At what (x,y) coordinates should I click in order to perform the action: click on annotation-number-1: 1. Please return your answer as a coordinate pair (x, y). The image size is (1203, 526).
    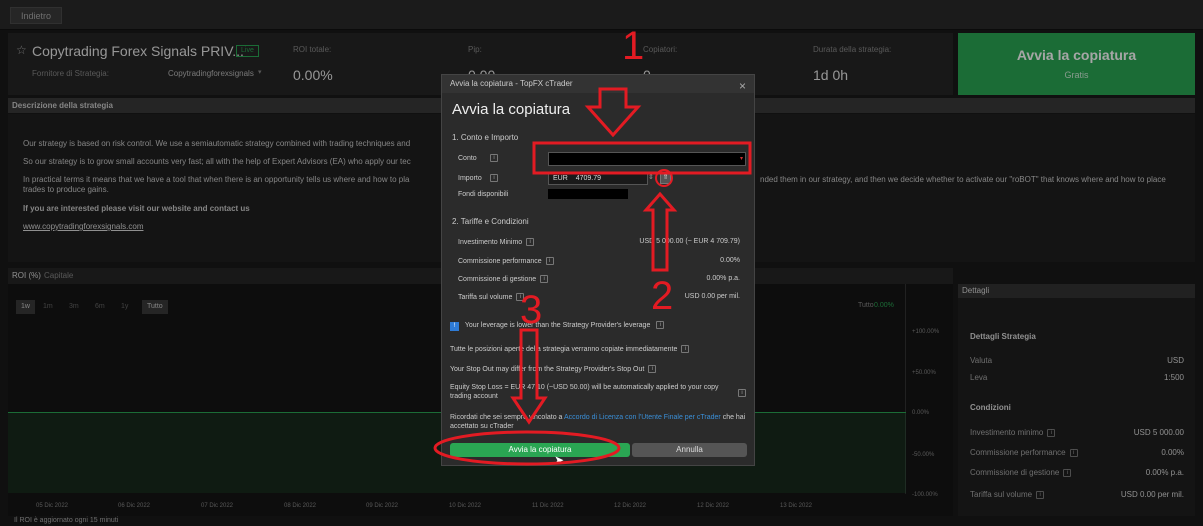
    Looking at the image, I should click on (633, 46).